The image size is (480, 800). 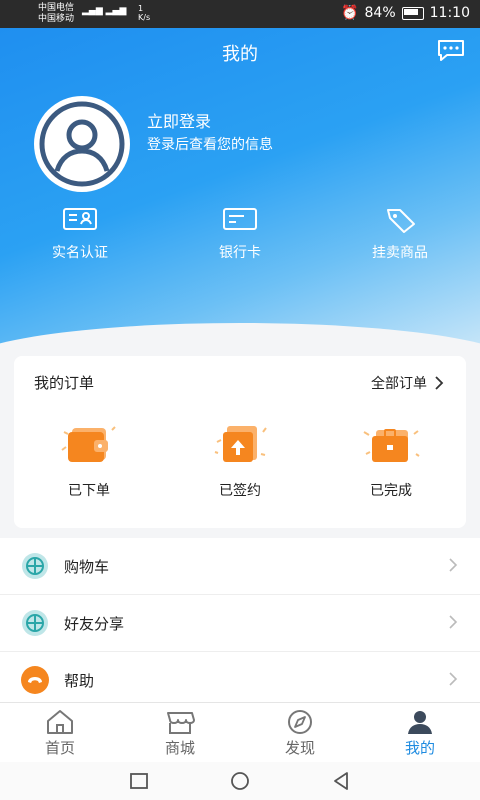 I want to click on all-orders-link: 全部订单, so click(x=407, y=383).